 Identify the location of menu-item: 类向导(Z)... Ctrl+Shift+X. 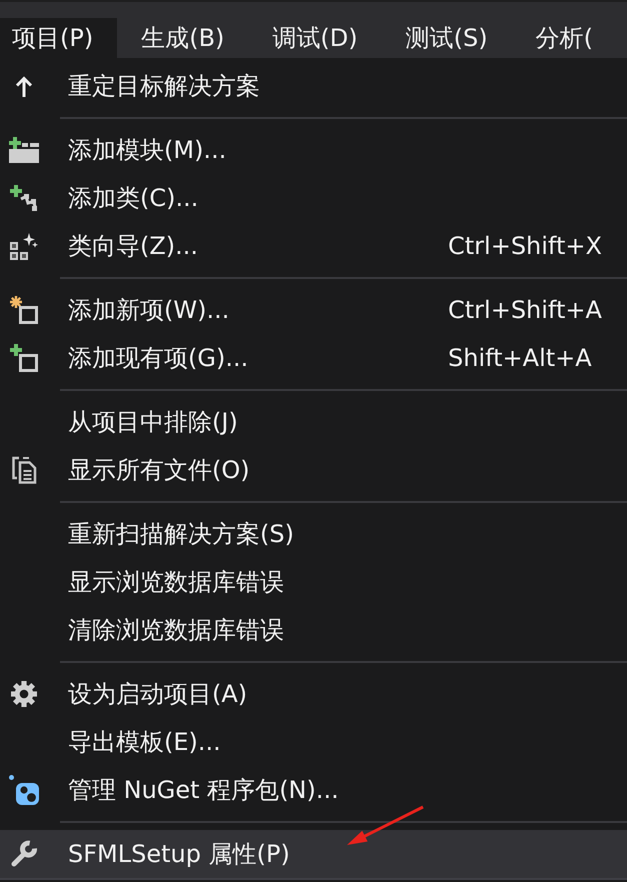
(313, 246).